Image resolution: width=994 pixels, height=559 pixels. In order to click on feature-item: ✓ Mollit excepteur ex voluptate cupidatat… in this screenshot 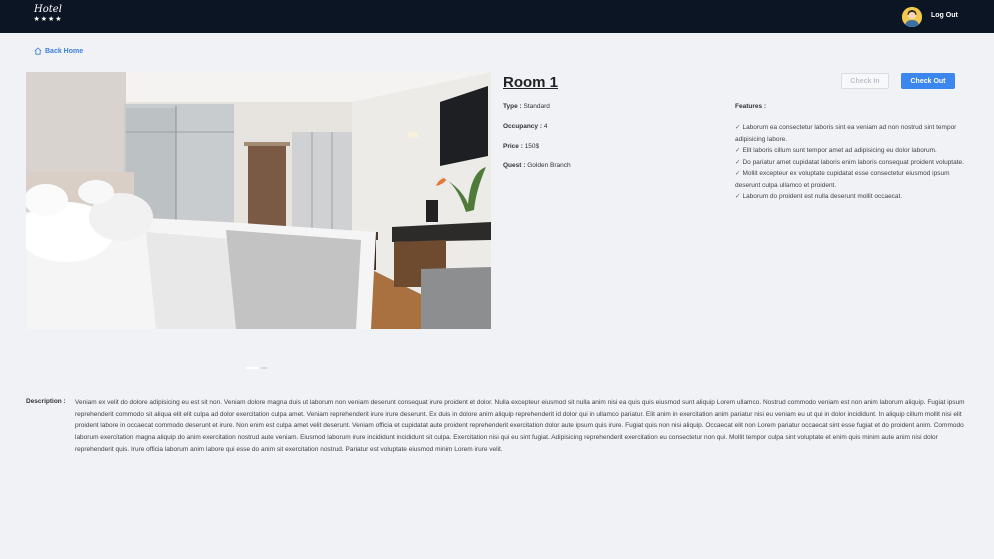, I will do `click(851, 179)`.